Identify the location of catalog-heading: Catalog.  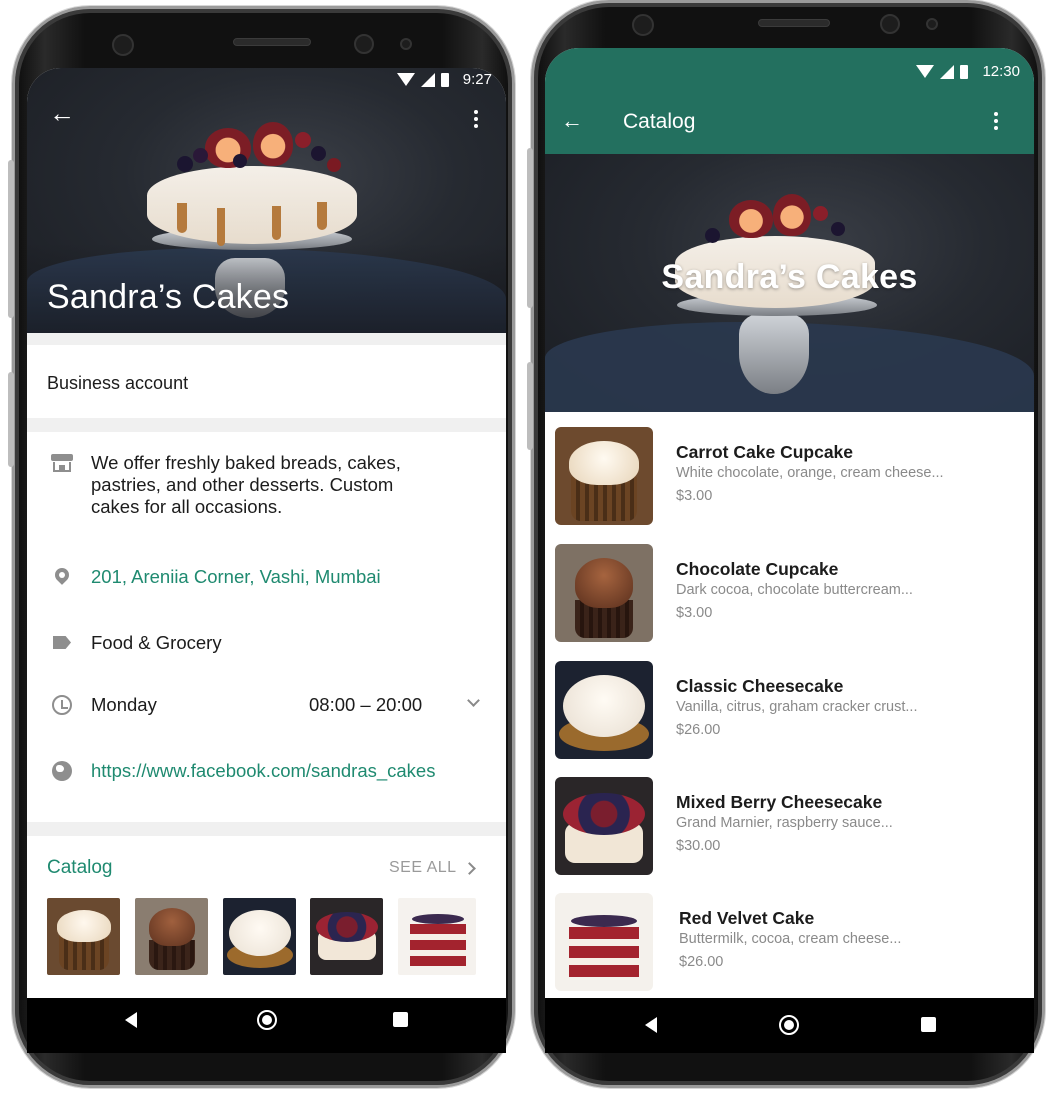
(80, 867).